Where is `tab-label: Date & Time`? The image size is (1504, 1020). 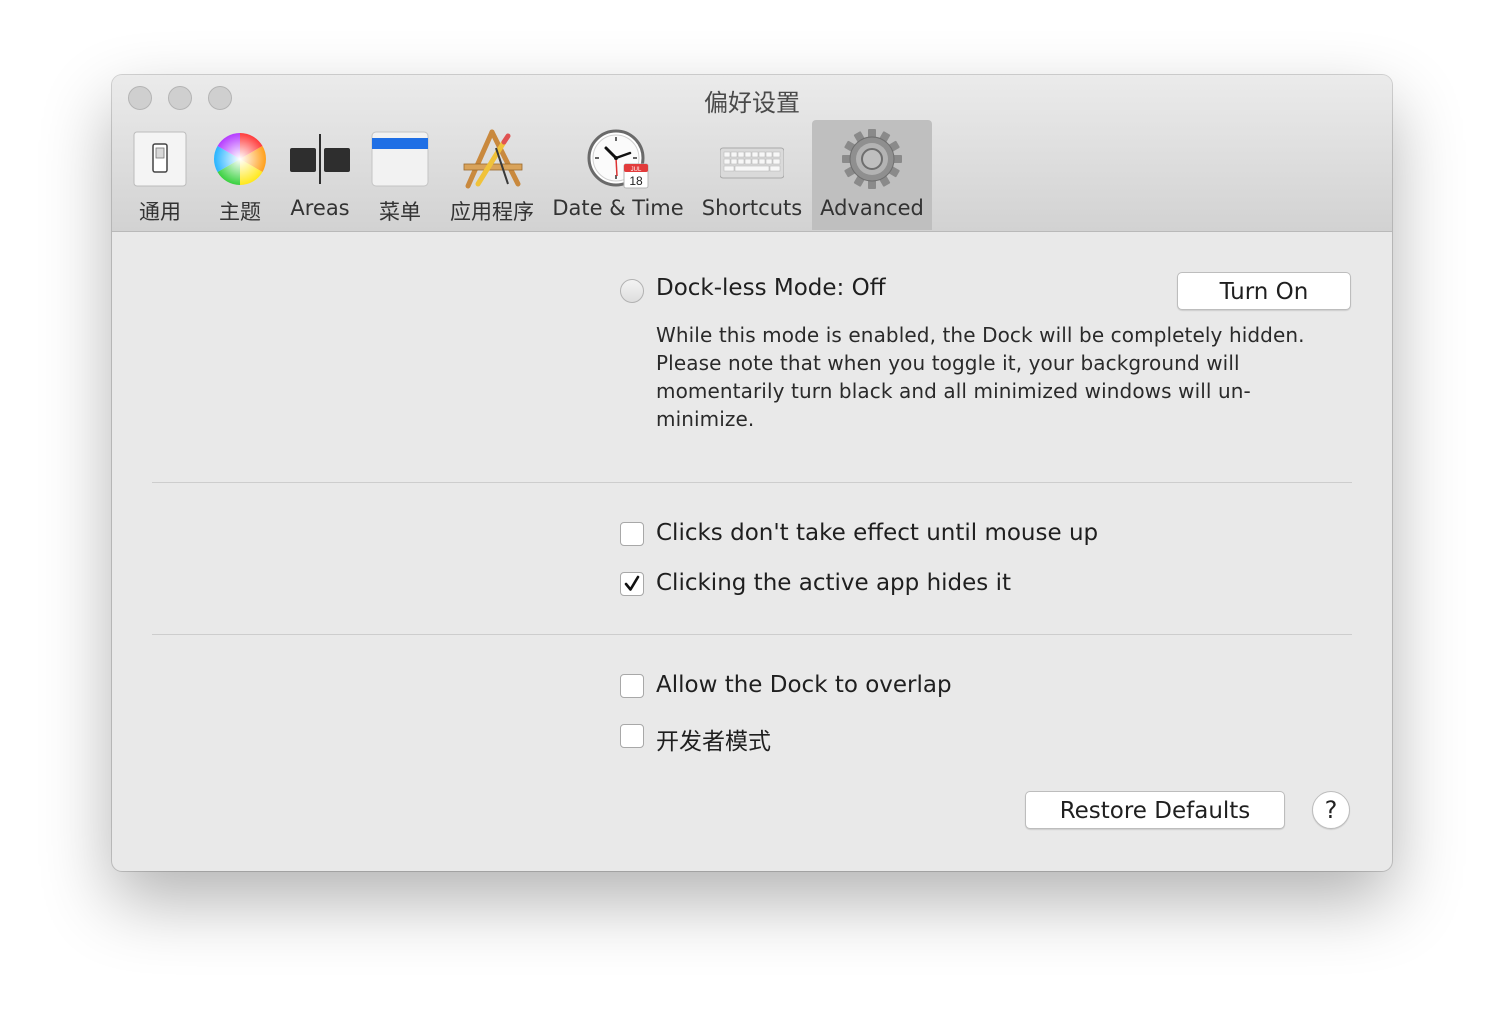
tab-label: Date & Time is located at coordinates (618, 208).